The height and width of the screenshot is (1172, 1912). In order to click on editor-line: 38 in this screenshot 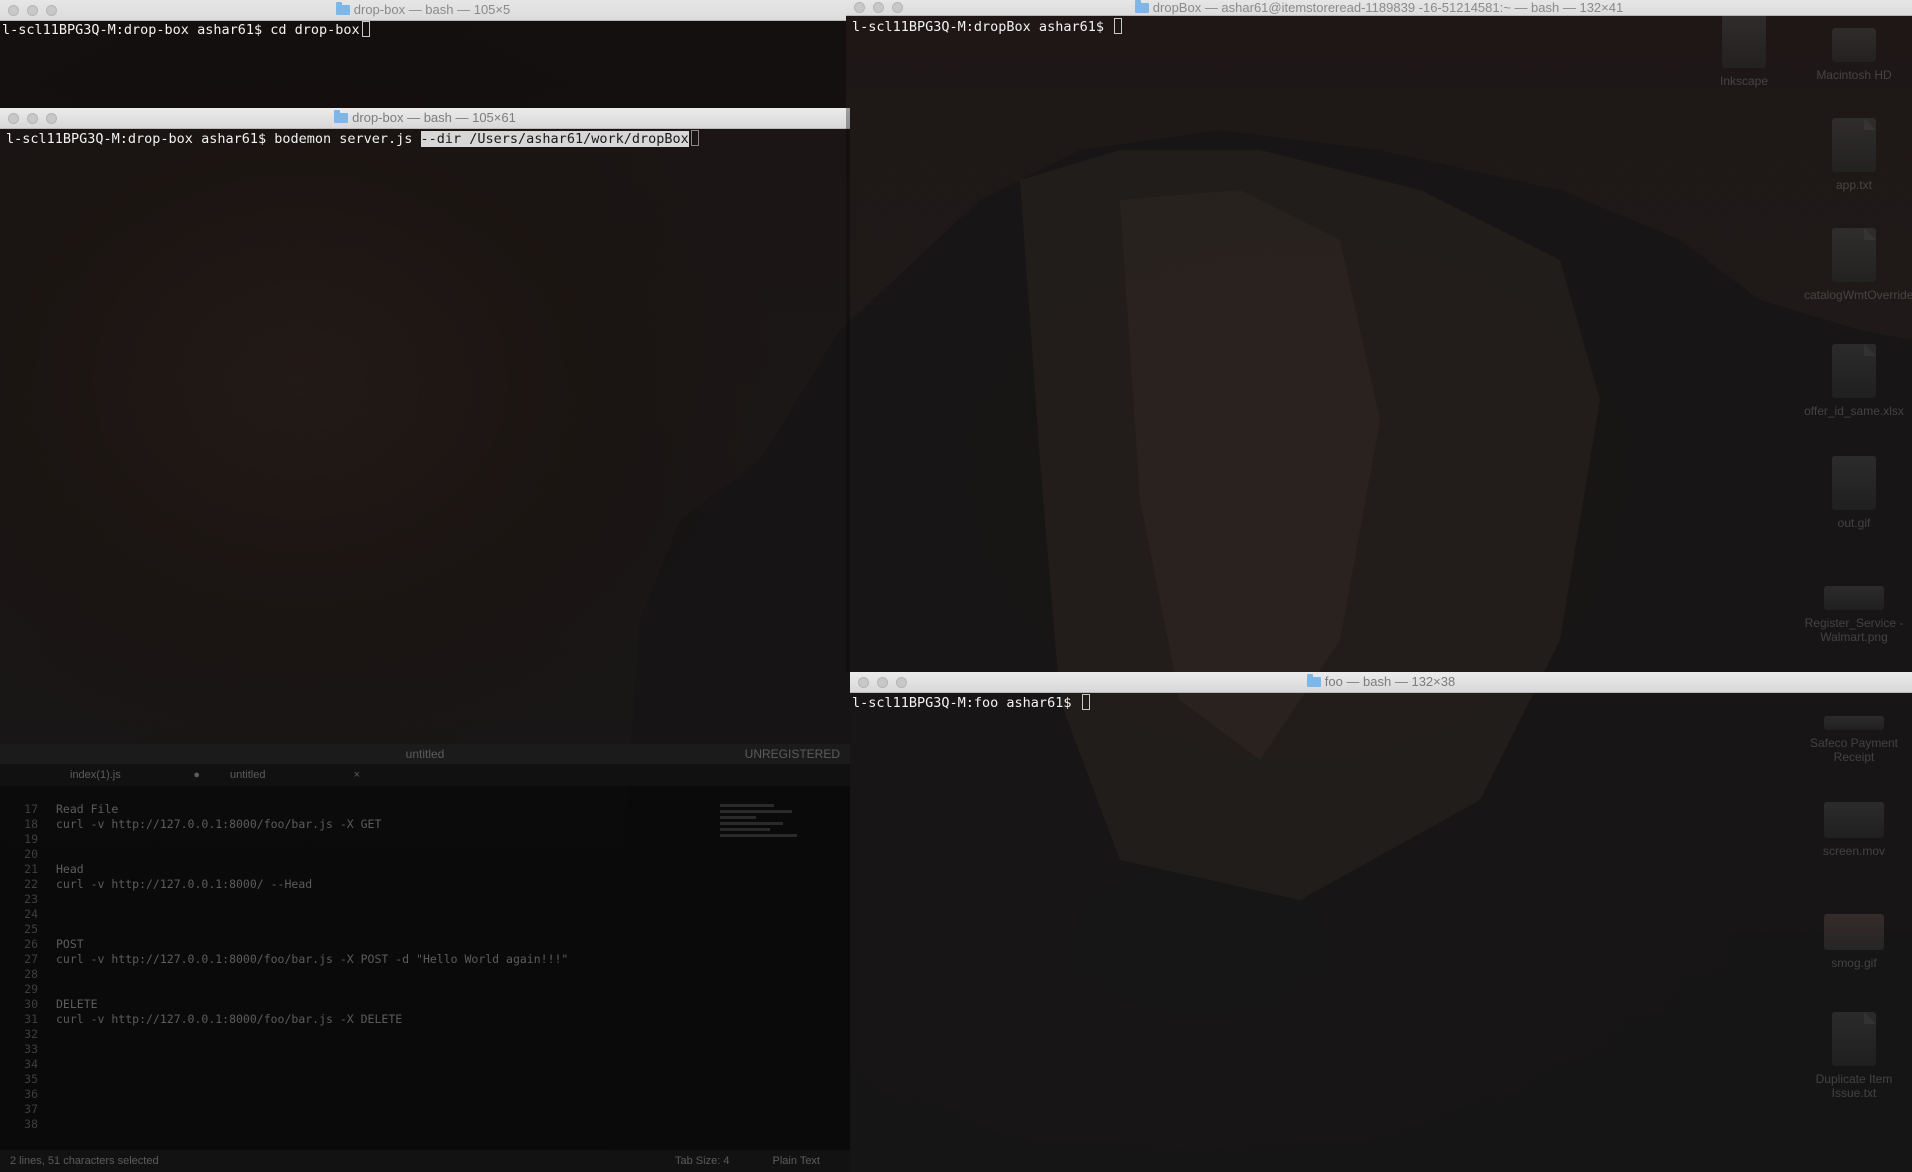, I will do `click(31, 1124)`.